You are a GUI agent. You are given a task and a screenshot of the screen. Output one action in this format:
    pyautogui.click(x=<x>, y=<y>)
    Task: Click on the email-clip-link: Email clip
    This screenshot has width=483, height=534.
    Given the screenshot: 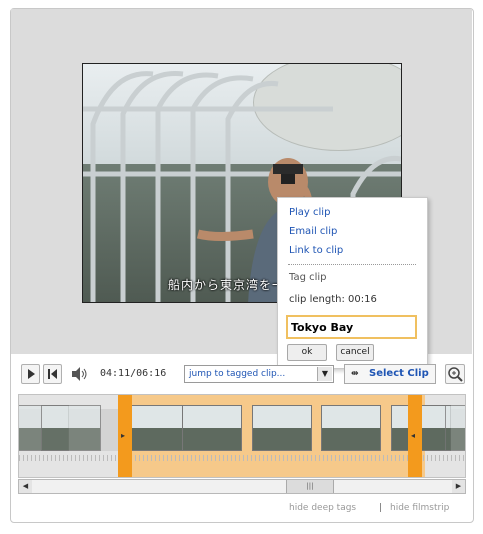 What is the action you would take?
    pyautogui.click(x=313, y=231)
    